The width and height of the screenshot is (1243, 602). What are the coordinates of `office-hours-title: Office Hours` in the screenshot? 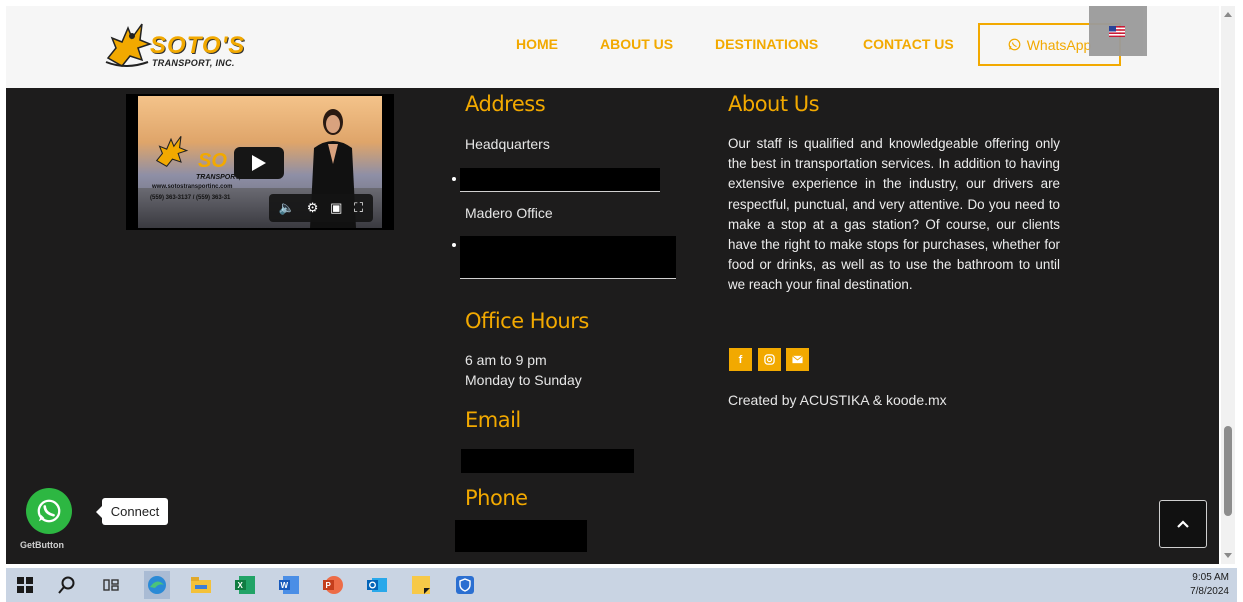 It's located at (527, 321).